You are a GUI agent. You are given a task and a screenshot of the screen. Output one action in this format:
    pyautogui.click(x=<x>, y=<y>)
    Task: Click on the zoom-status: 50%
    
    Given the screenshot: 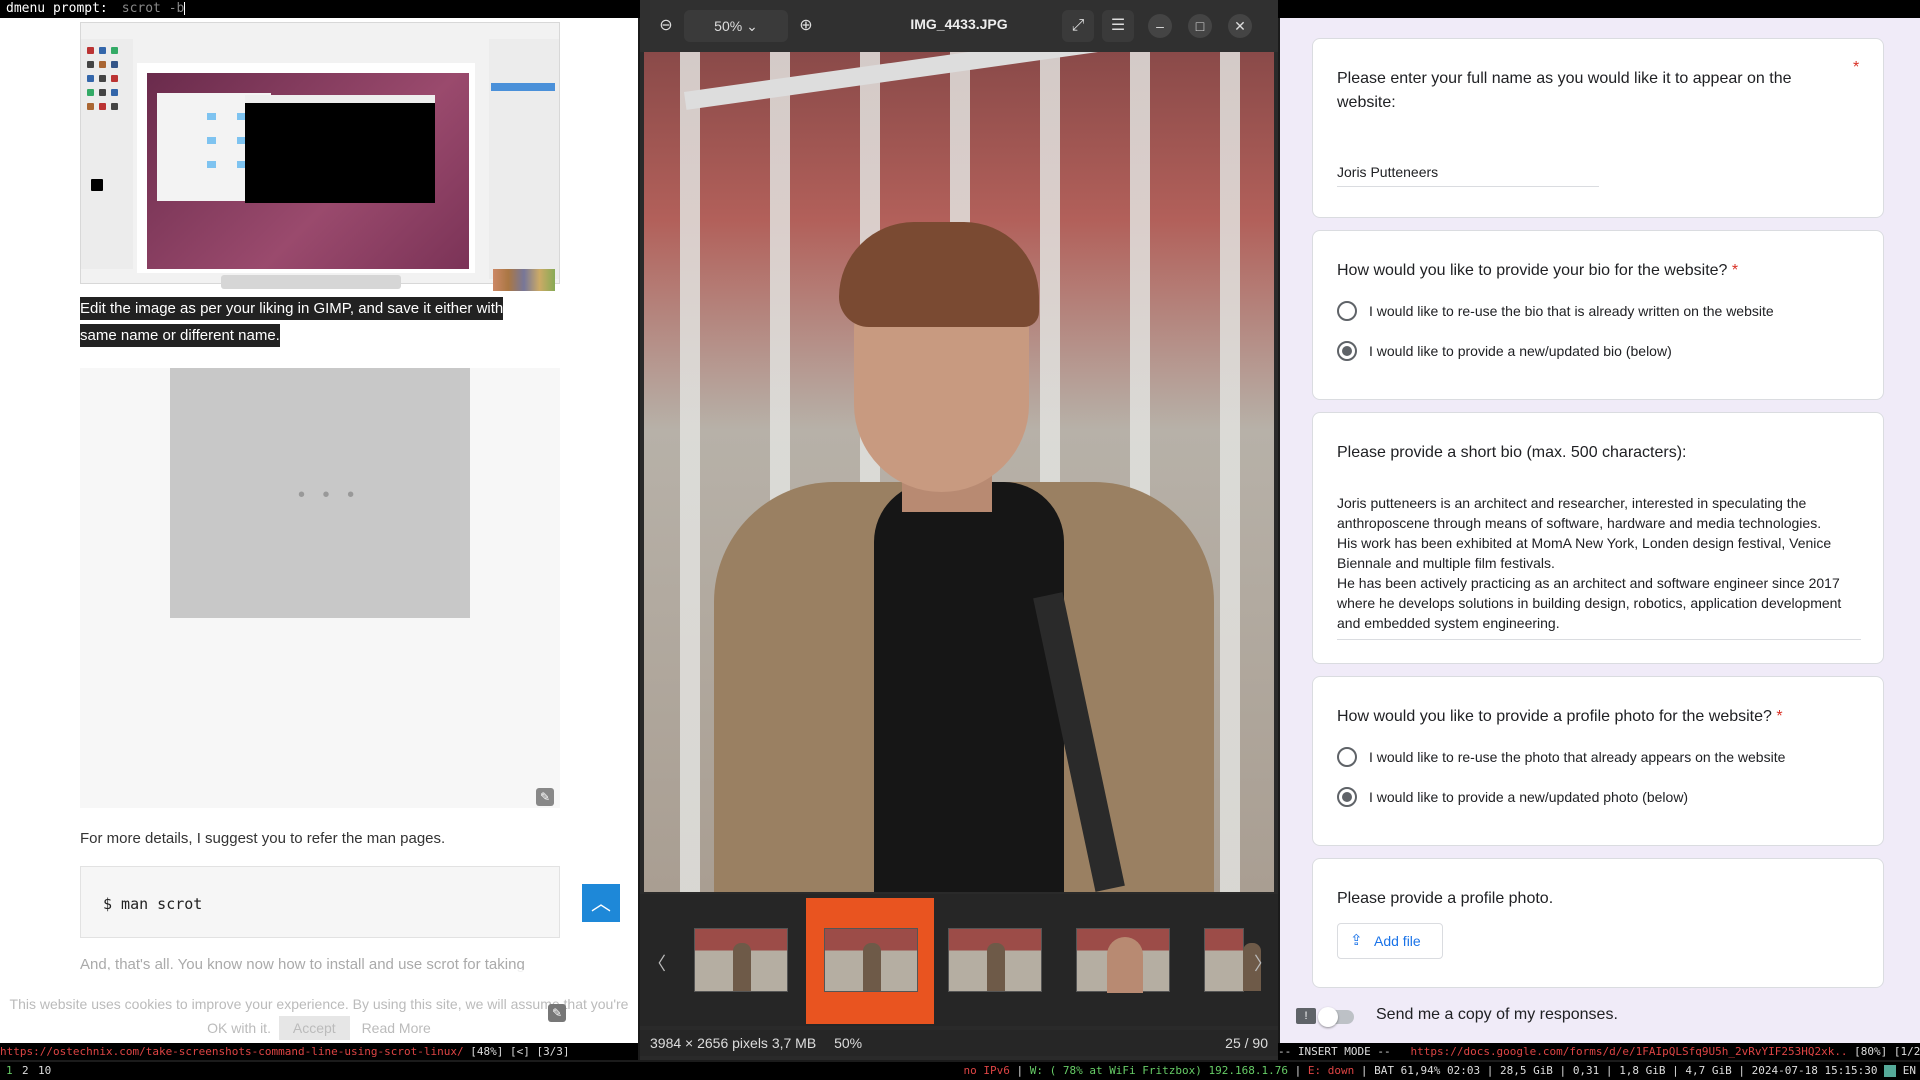 What is the action you would take?
    pyautogui.click(x=848, y=1043)
    